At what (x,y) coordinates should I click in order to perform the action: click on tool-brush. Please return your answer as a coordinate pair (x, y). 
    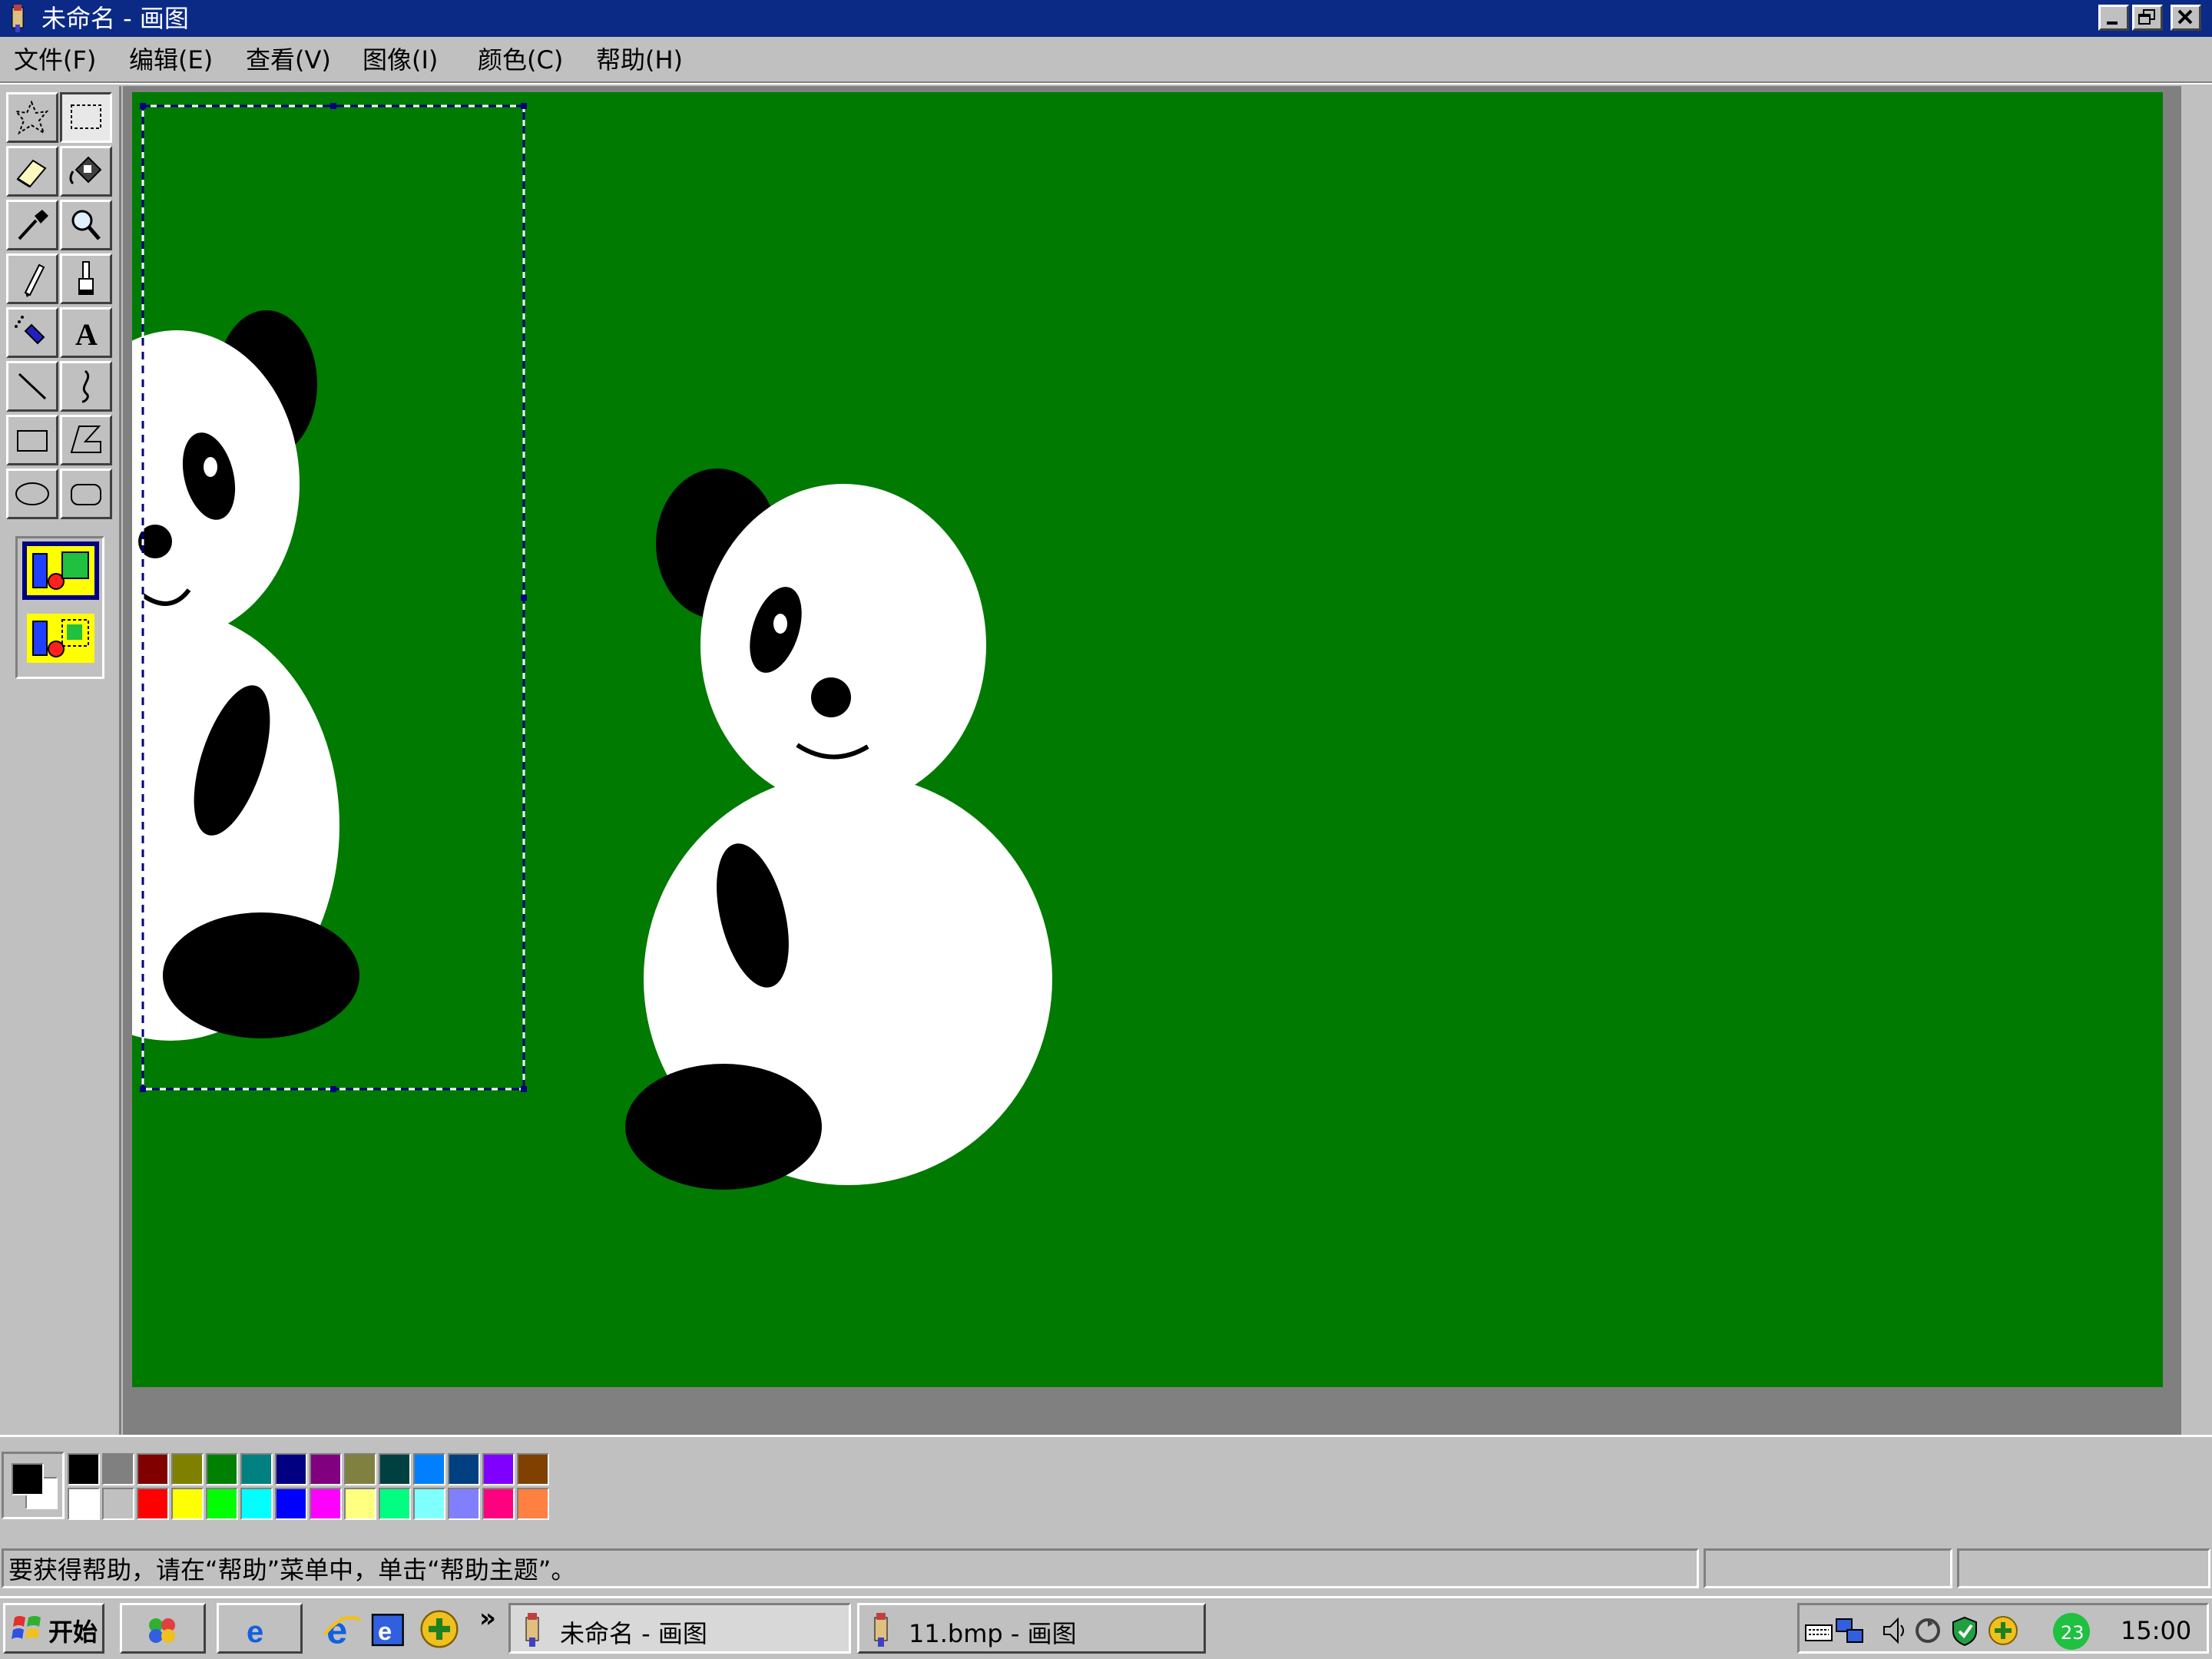
    Looking at the image, I should click on (86, 278).